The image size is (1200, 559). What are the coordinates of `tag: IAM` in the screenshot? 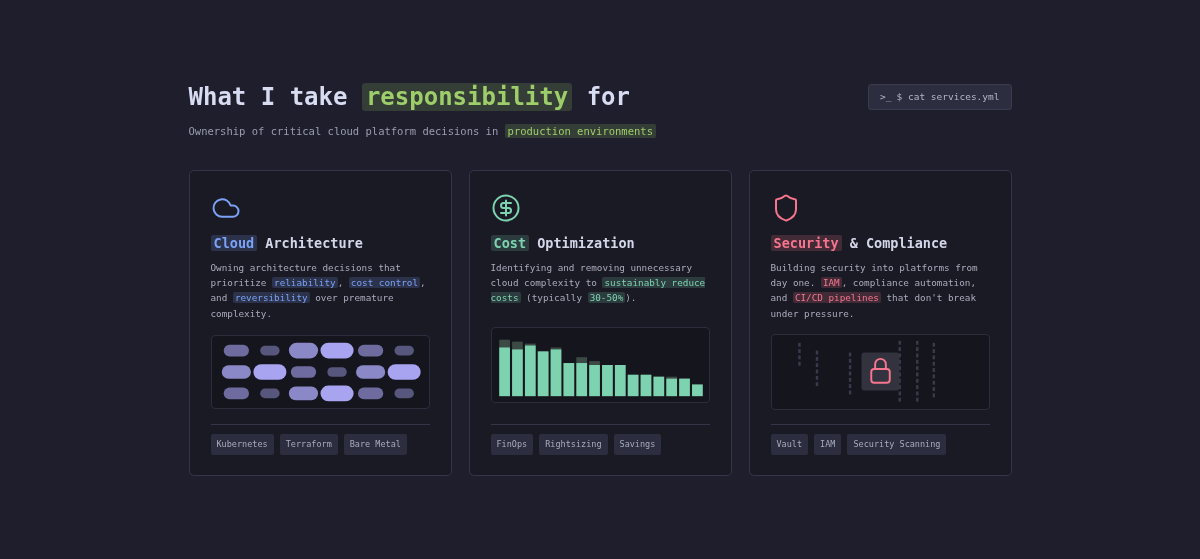 It's located at (828, 444).